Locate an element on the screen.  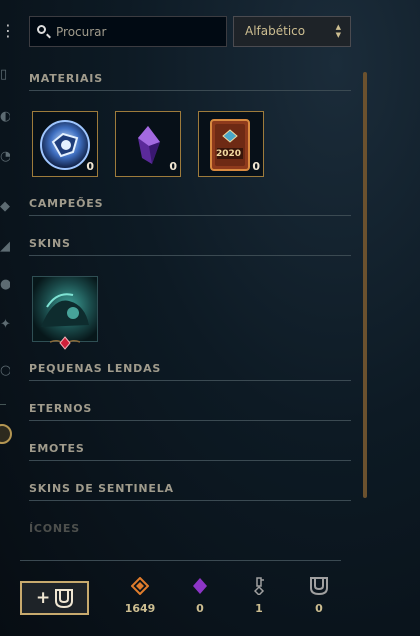
mask-icon: ◔ is located at coordinates (5, 157).